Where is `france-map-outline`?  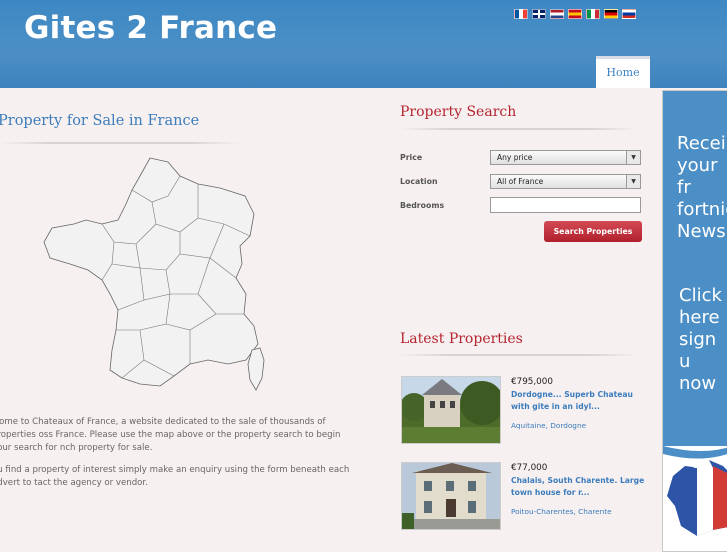 france-map-outline is located at coordinates (151, 272).